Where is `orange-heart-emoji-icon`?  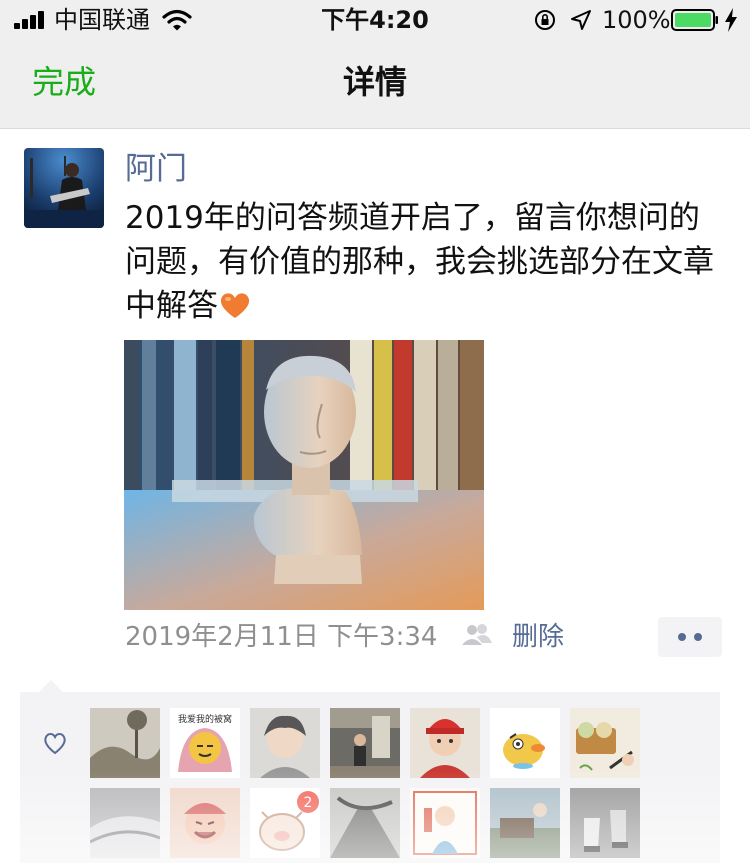 orange-heart-emoji-icon is located at coordinates (235, 305).